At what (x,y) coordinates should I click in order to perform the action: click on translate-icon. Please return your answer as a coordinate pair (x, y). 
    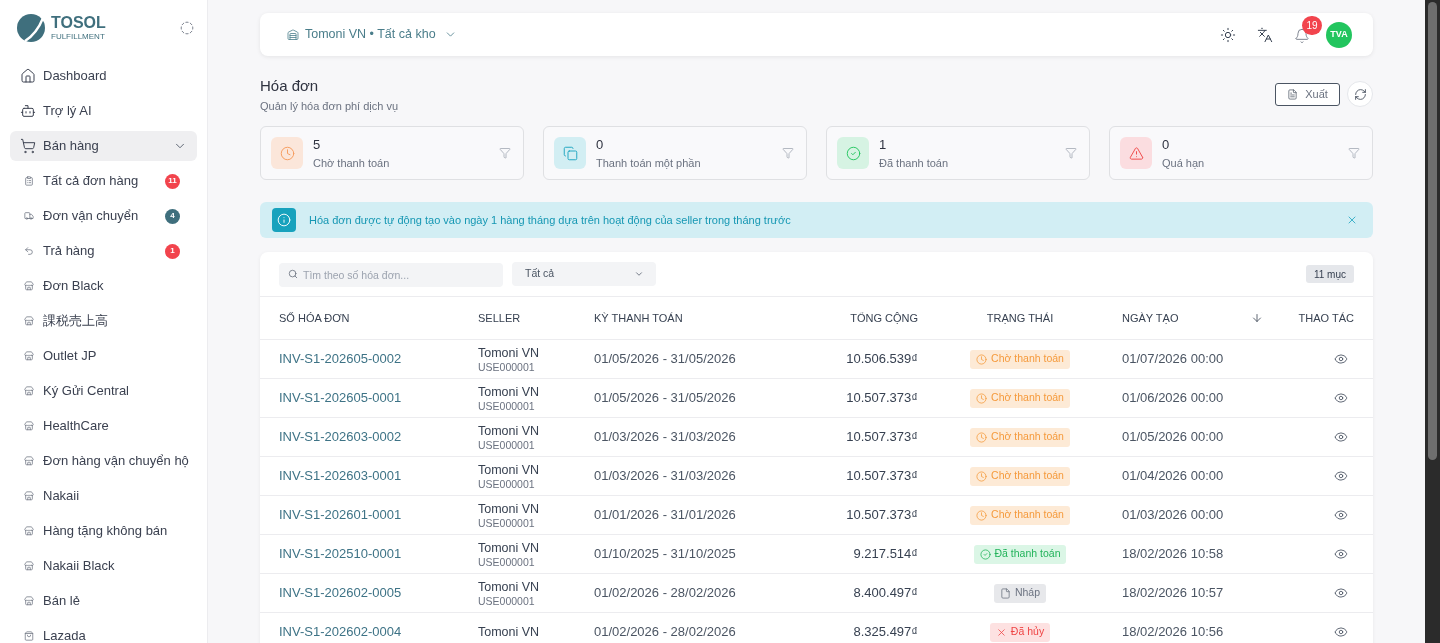
    Looking at the image, I should click on (1265, 34).